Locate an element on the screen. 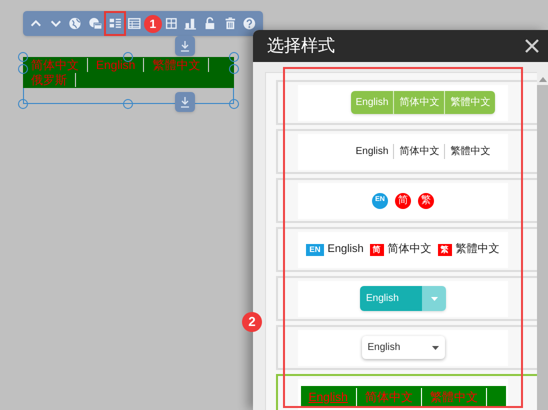 The width and height of the screenshot is (548, 410). step-badge: 2 is located at coordinates (252, 322).